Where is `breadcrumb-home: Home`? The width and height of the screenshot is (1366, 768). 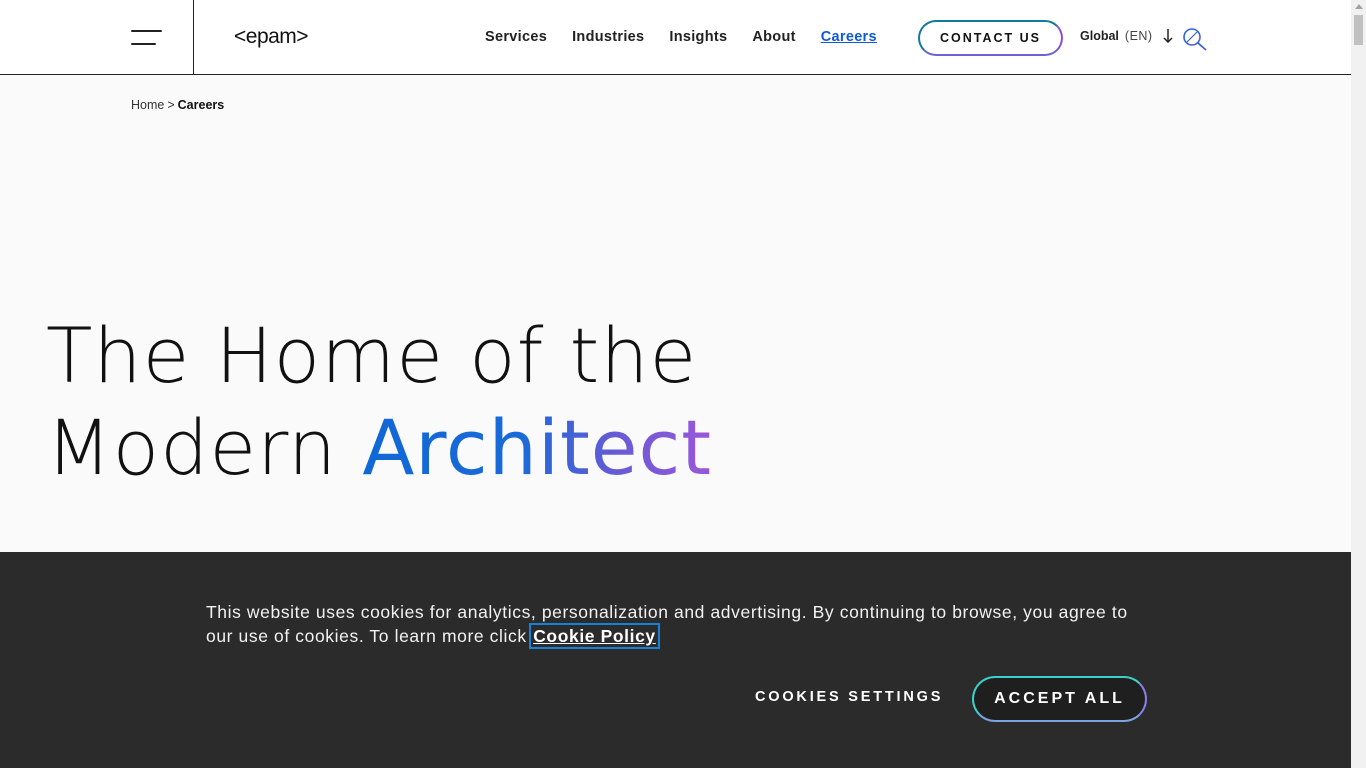 breadcrumb-home: Home is located at coordinates (147, 105).